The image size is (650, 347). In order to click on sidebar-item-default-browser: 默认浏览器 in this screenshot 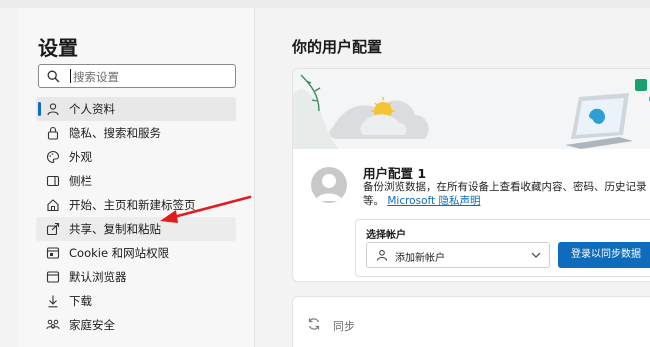, I will do `click(136, 277)`.